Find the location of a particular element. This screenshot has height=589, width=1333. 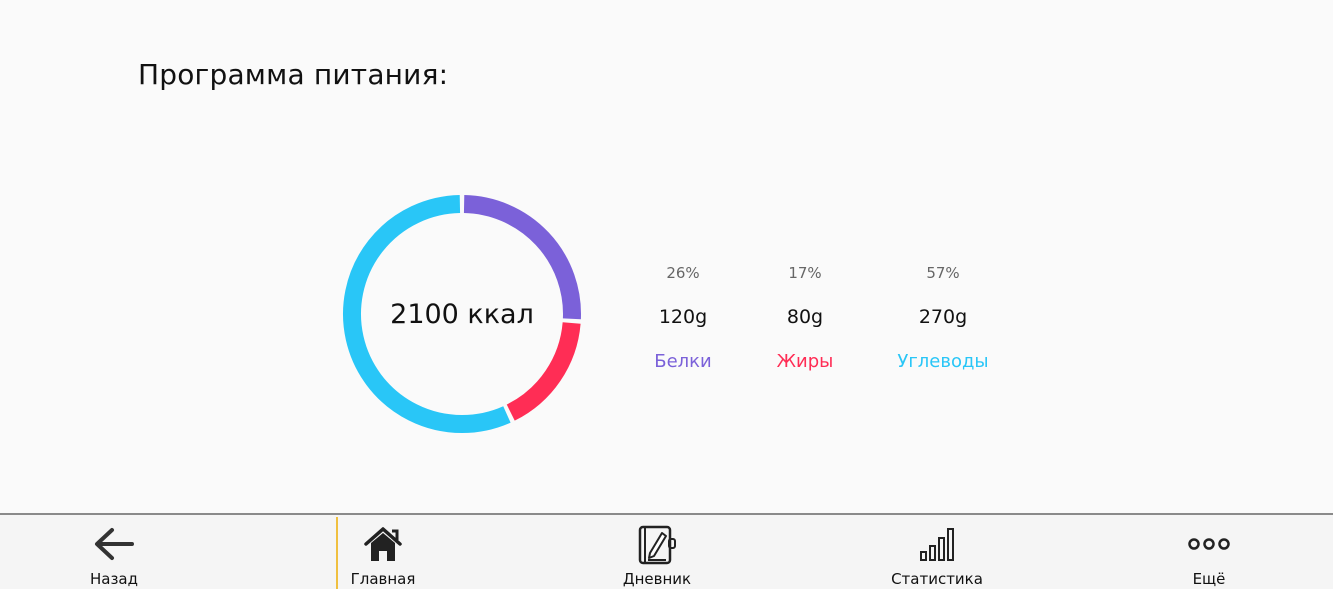

macro-fat: 17% 80g Жиры is located at coordinates (805, 318).